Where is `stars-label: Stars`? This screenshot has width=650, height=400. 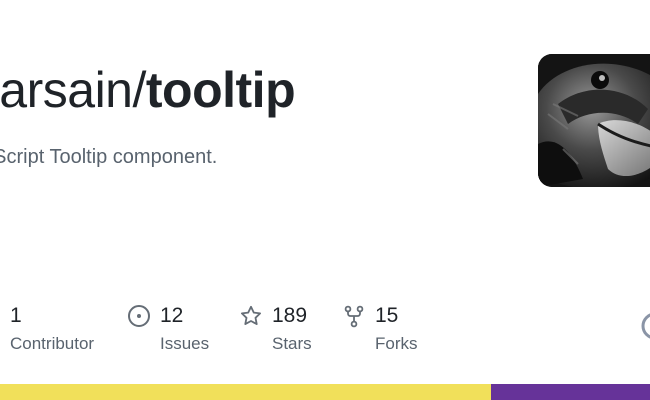 stars-label: Stars is located at coordinates (292, 343).